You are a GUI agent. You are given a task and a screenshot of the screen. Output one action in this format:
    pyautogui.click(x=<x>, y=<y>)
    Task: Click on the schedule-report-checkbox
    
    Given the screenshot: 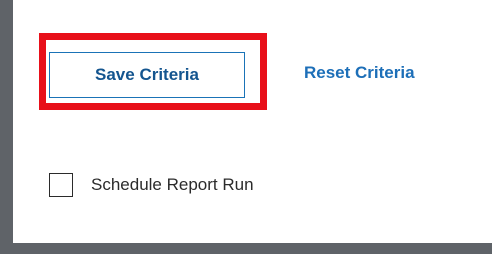 What is the action you would take?
    pyautogui.click(x=61, y=185)
    